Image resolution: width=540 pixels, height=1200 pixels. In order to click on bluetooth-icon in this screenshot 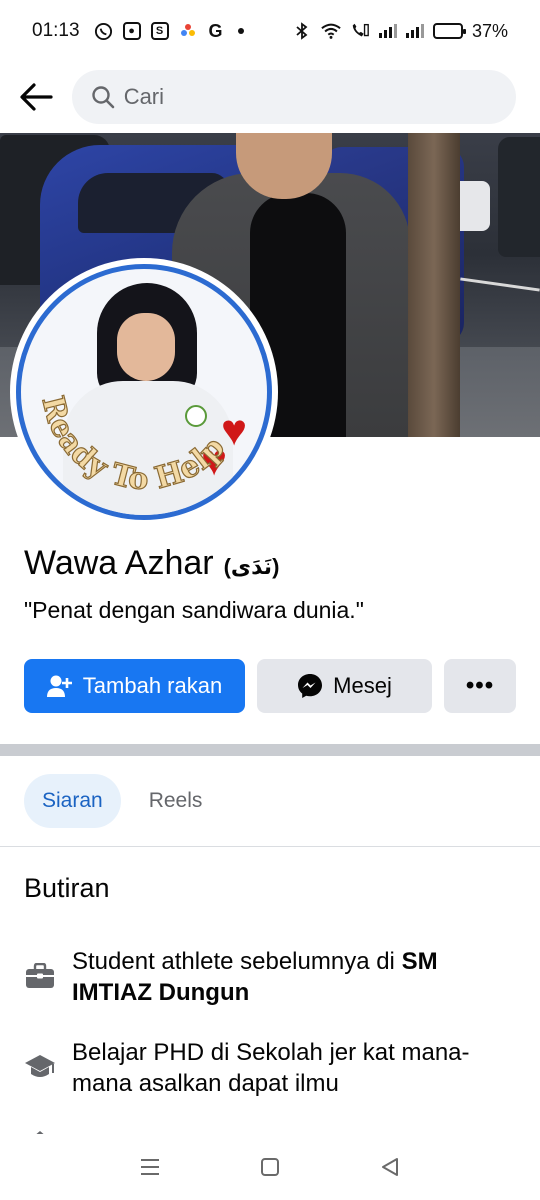, I will do `click(302, 31)`.